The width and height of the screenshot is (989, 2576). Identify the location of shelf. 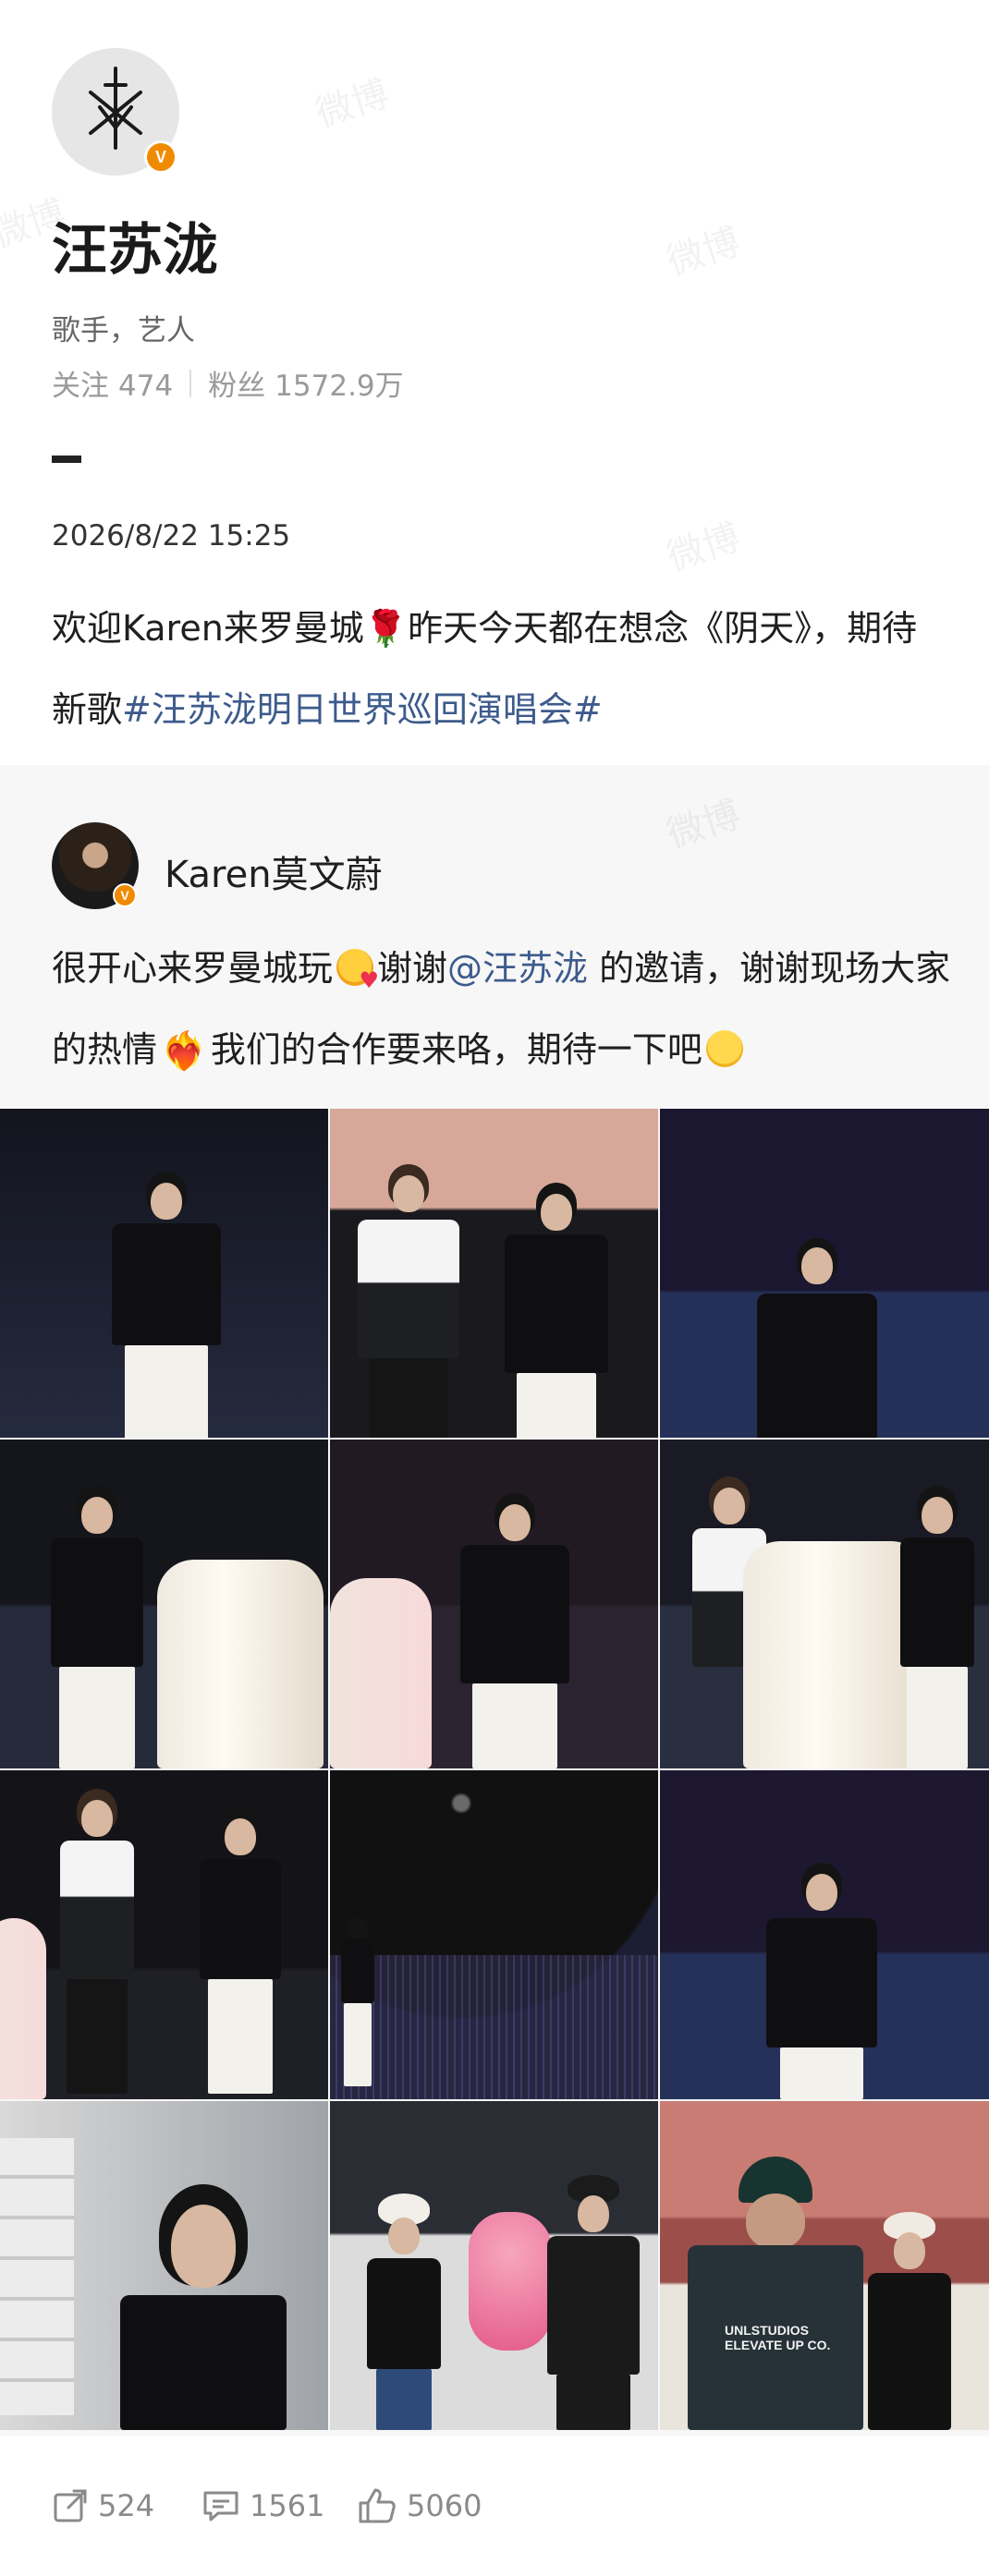
(37, 2276).